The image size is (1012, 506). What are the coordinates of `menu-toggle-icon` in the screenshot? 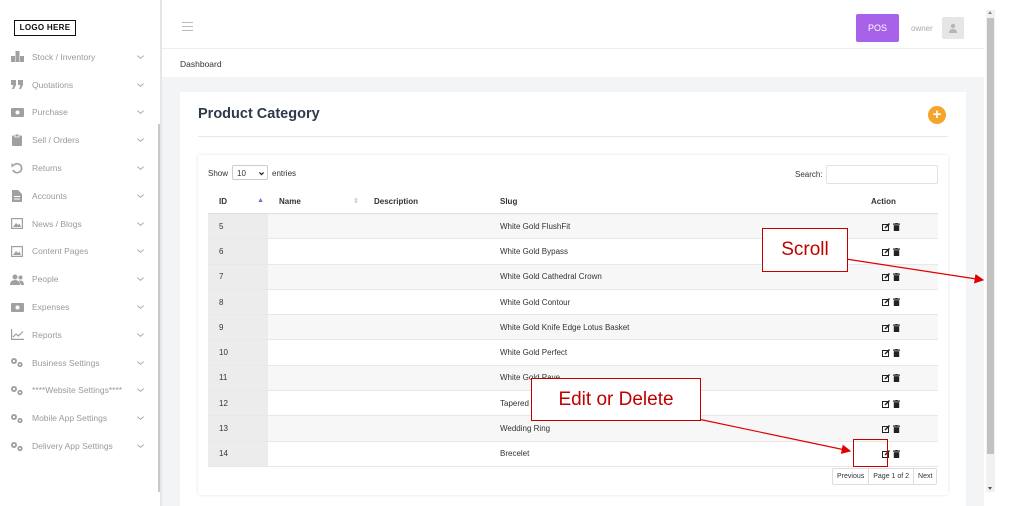 It's located at (187, 28).